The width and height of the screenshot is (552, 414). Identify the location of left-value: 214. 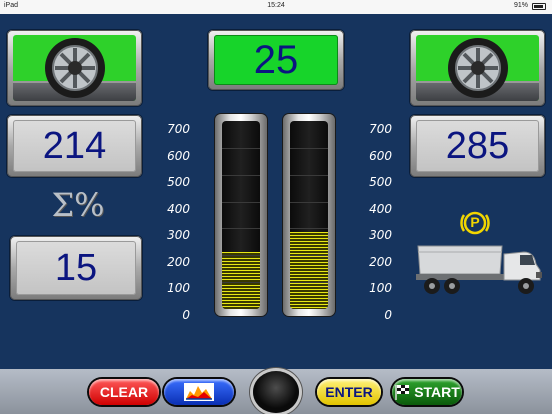
(74, 145).